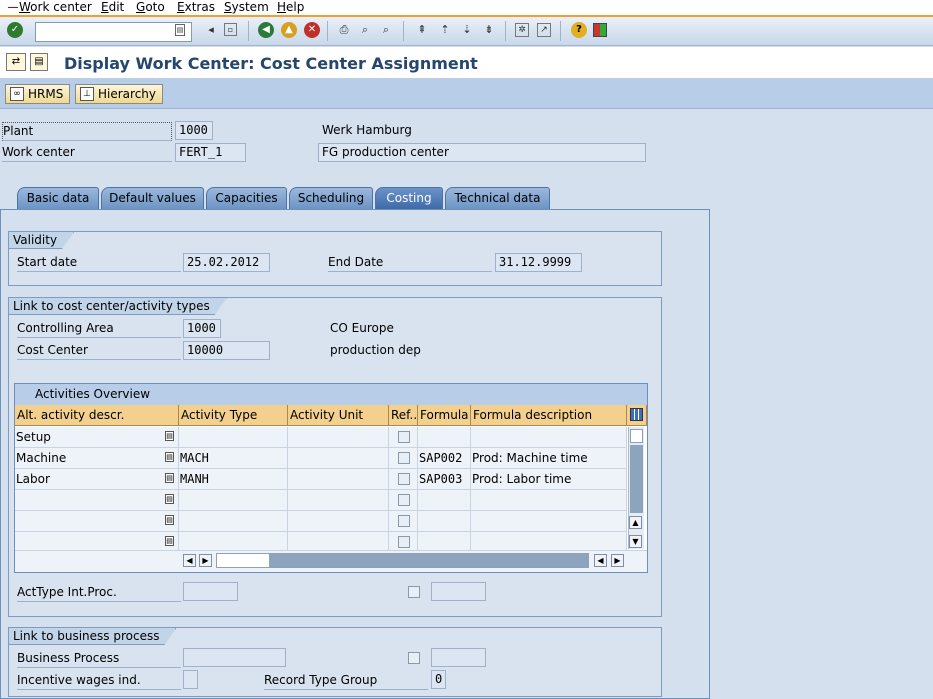 This screenshot has height=699, width=933. Describe the element at coordinates (97, 437) in the screenshot. I see `cell-alt-activity: Setup` at that location.